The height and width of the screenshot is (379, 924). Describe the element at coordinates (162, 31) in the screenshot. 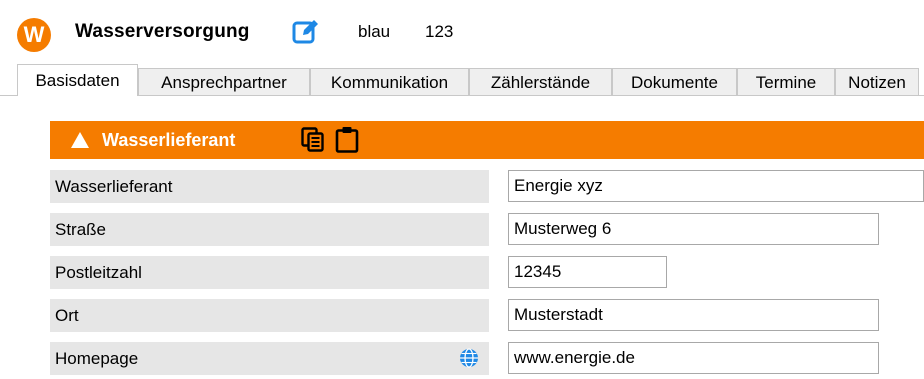

I see `page-title: Wasserversorgung` at that location.